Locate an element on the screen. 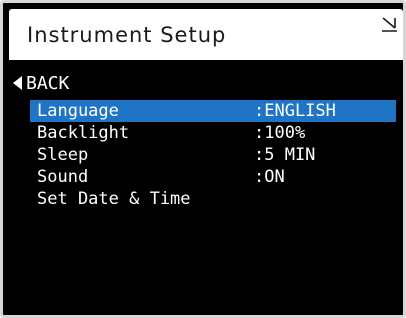 Image resolution: width=406 pixels, height=318 pixels. menu-item-value: :ON is located at coordinates (269, 177).